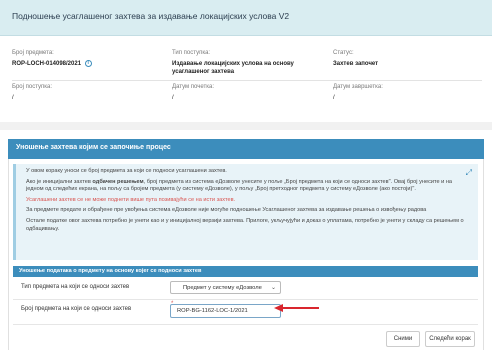 The width and height of the screenshot is (492, 350). What do you see at coordinates (403, 59) in the screenshot?
I see `status-cell: Статус: Захтев започет` at bounding box center [403, 59].